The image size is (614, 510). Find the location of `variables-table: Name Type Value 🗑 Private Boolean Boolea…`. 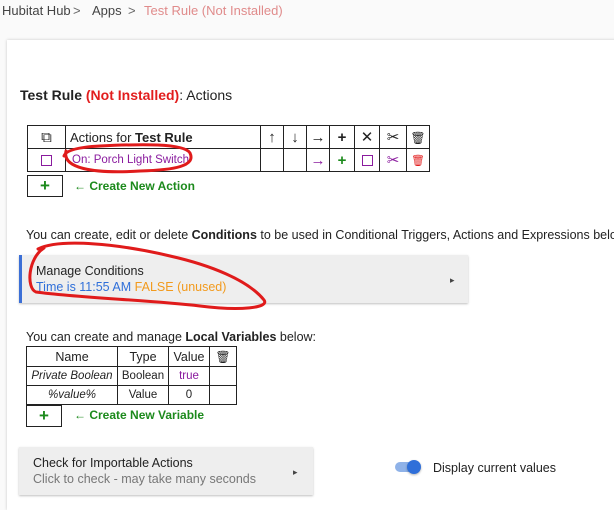

variables-table: Name Type Value 🗑 Private Boolean Boolea… is located at coordinates (131, 375).